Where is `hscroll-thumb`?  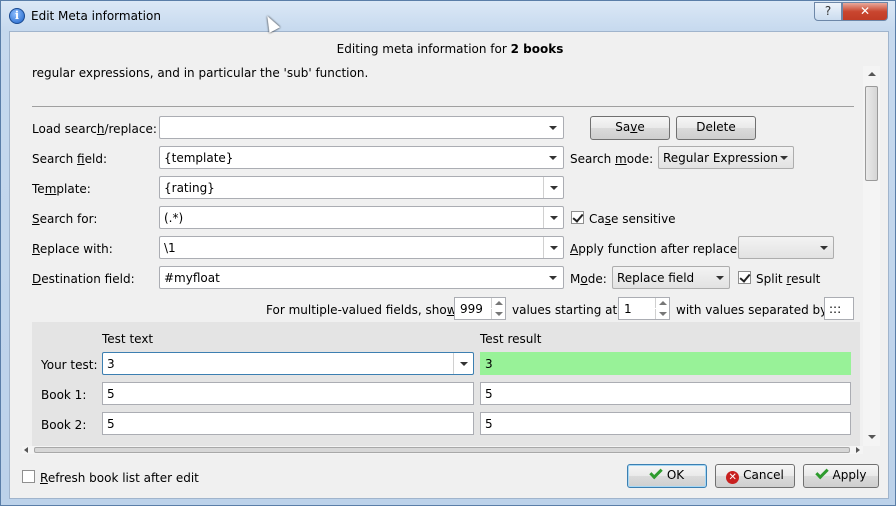
hscroll-thumb is located at coordinates (442, 450).